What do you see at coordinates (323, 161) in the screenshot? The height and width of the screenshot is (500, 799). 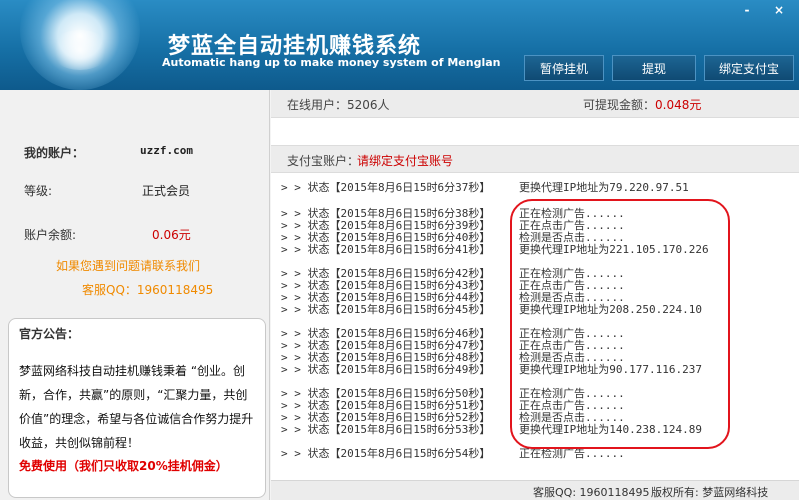 I see `alipay-label: 支付宝账户：` at bounding box center [323, 161].